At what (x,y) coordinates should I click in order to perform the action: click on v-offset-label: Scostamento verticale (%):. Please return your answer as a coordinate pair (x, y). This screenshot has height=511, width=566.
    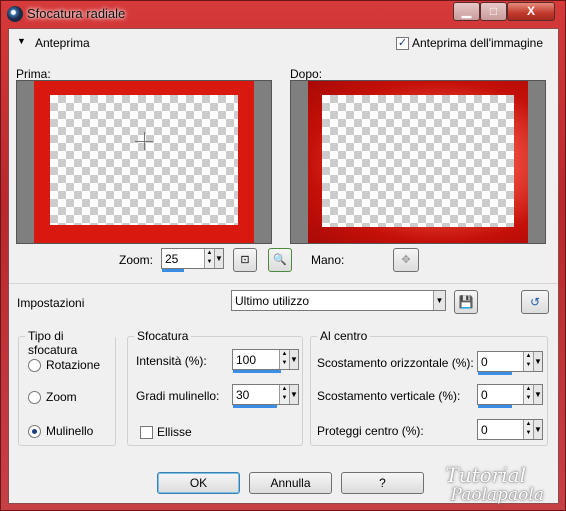
    Looking at the image, I should click on (389, 396).